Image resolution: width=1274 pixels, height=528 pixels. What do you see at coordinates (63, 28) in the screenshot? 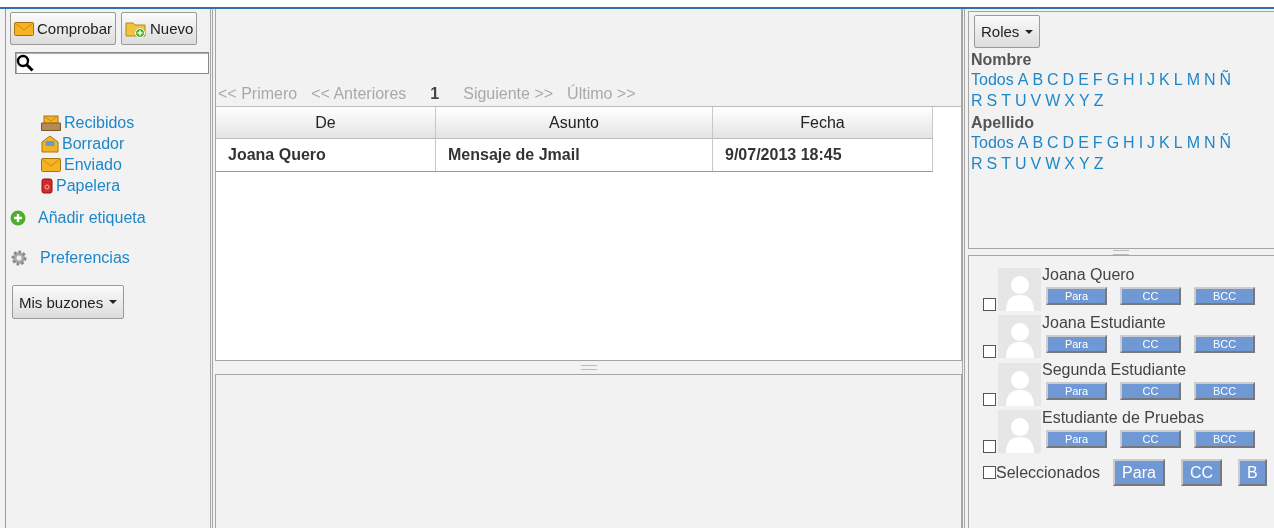
I see `toolbar-button: Comprobar` at bounding box center [63, 28].